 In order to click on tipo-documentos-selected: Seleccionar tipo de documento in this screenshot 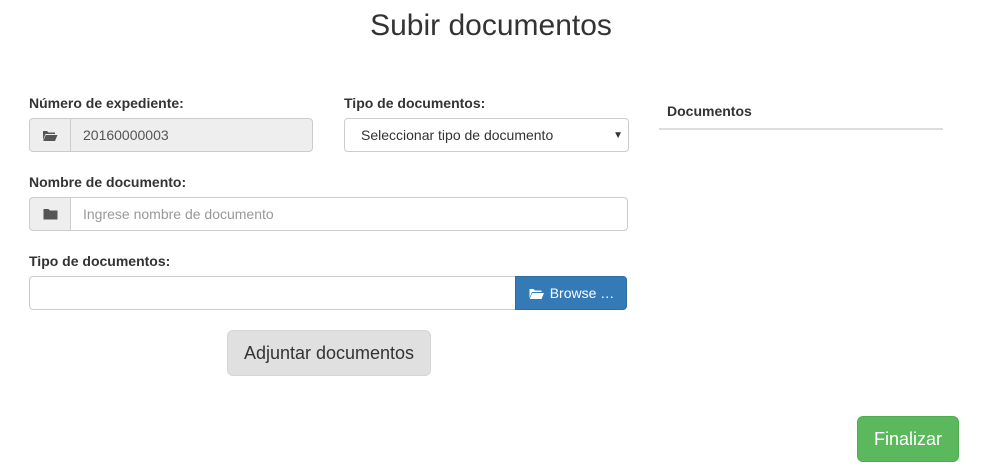, I will do `click(457, 135)`.